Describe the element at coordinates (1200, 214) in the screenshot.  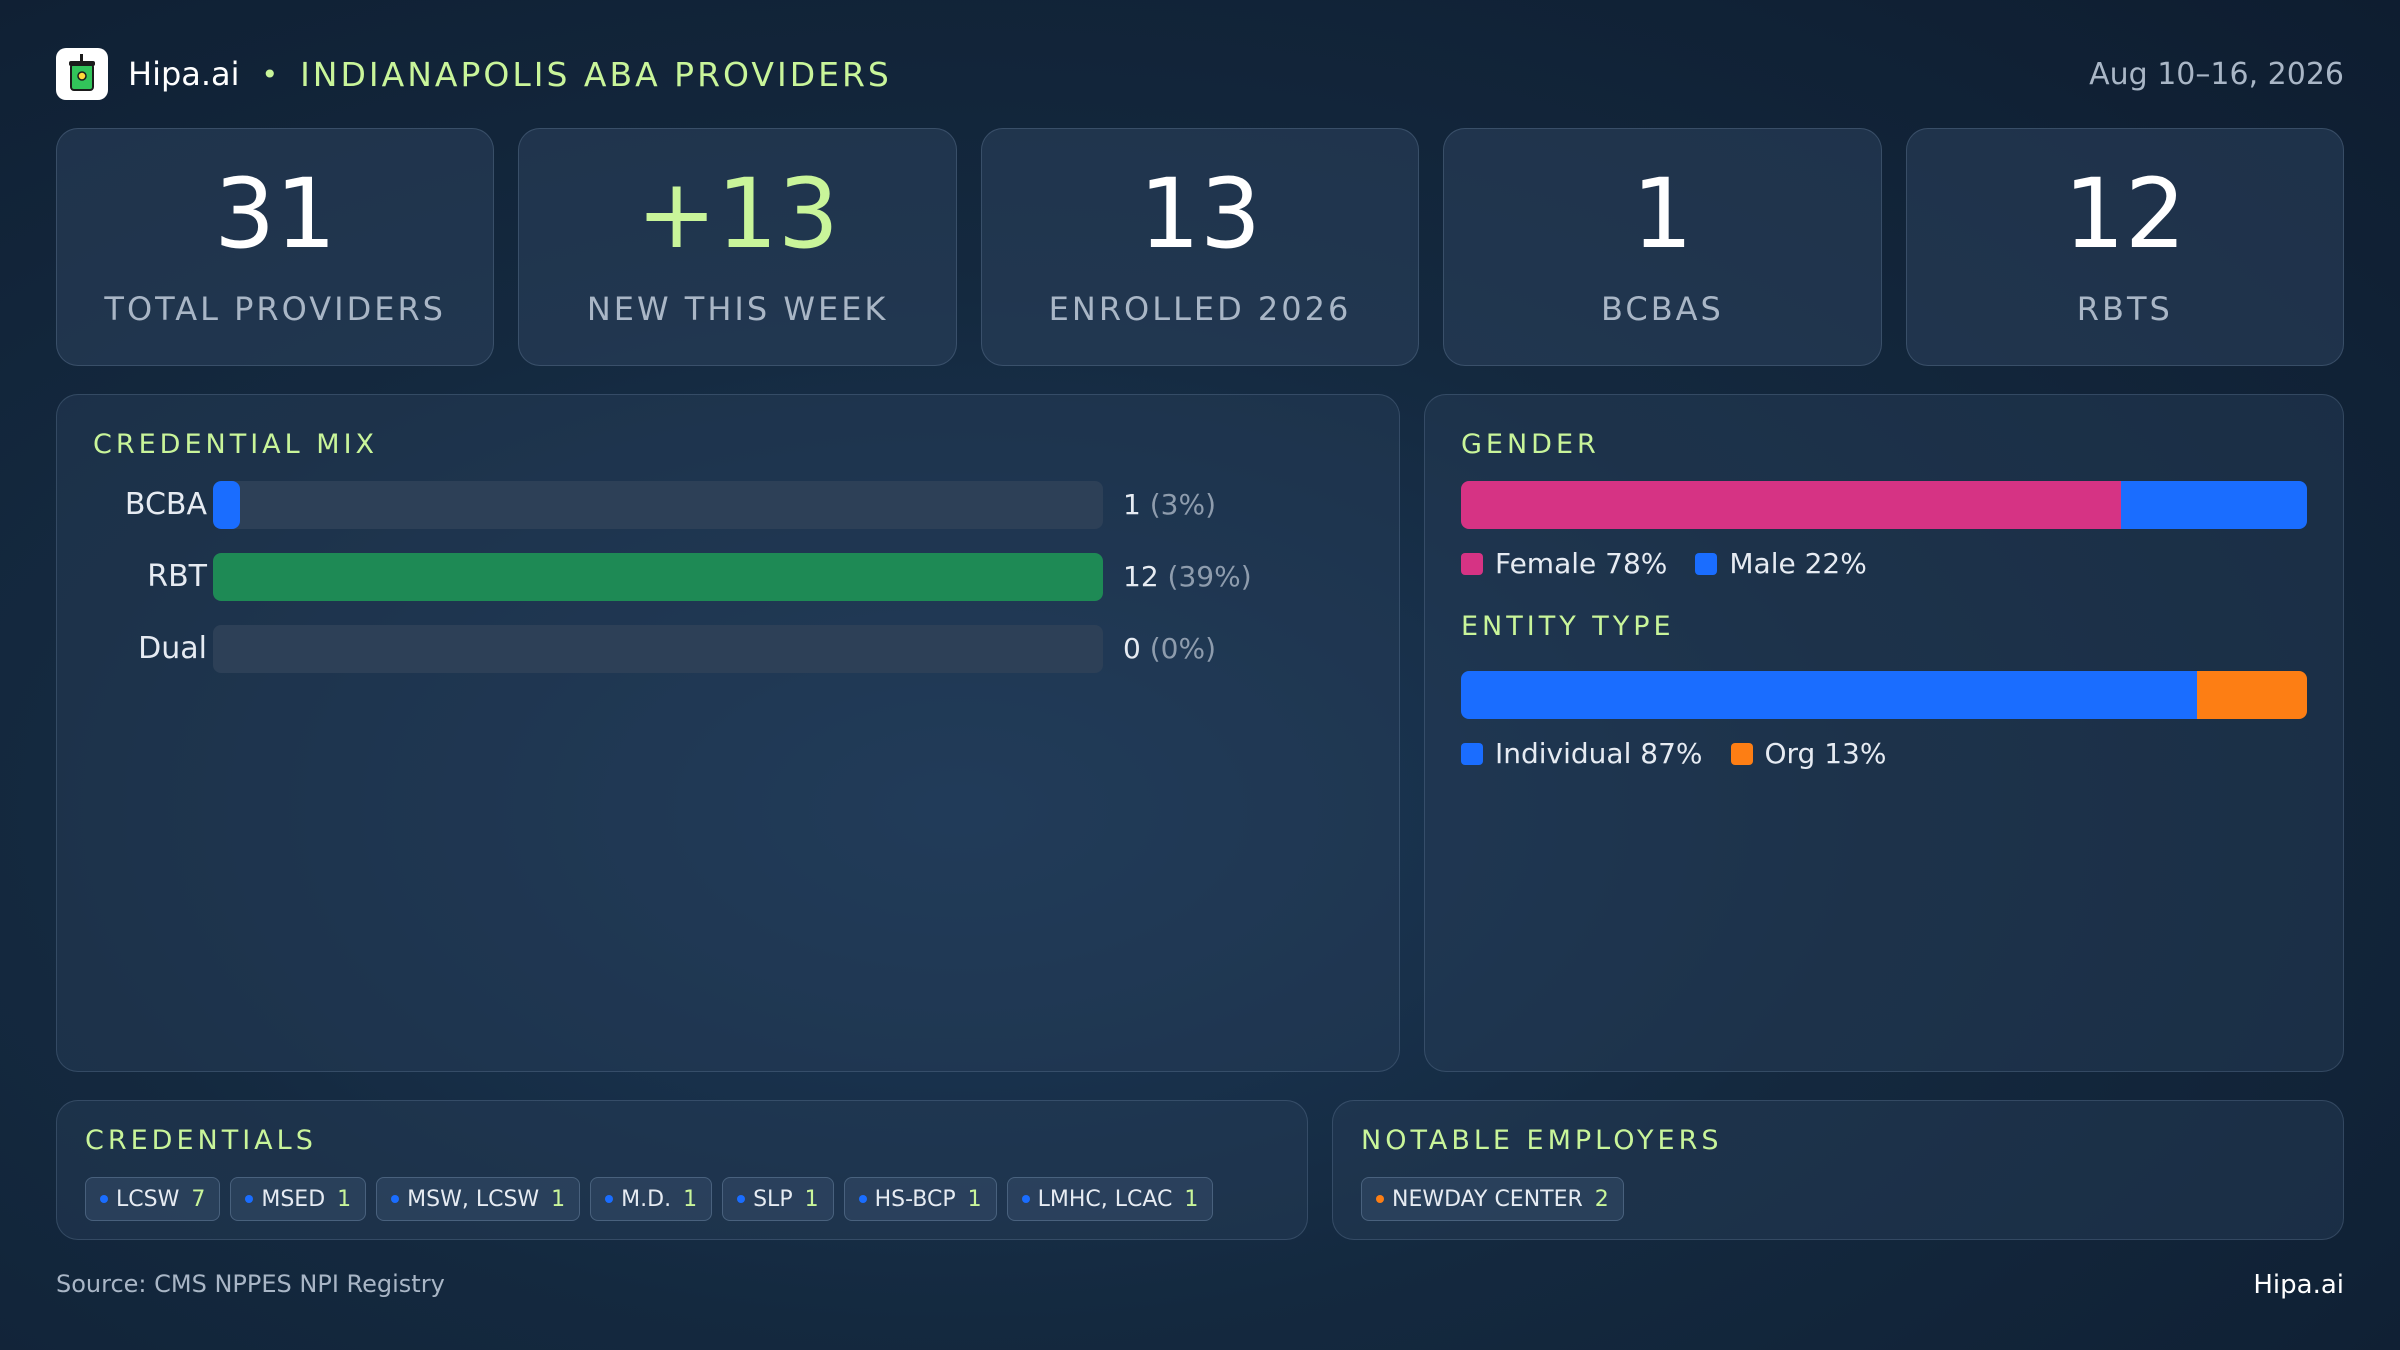
I see `kpi-value: 13` at that location.